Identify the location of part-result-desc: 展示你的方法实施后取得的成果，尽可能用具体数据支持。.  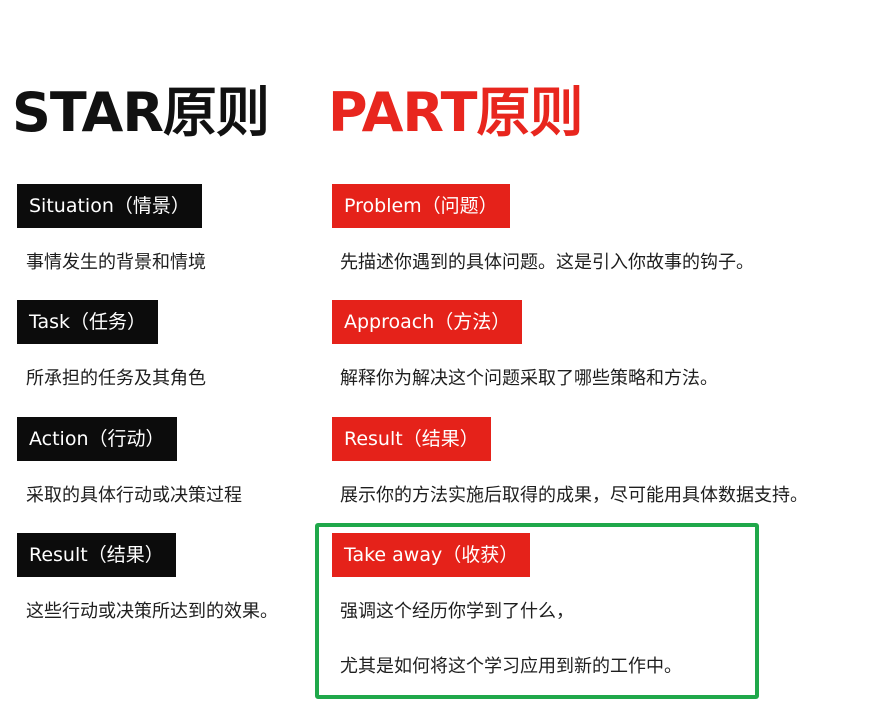
(574, 495).